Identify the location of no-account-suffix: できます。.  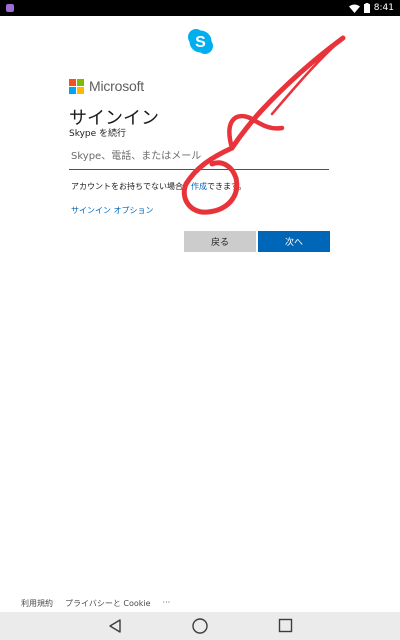
(227, 186).